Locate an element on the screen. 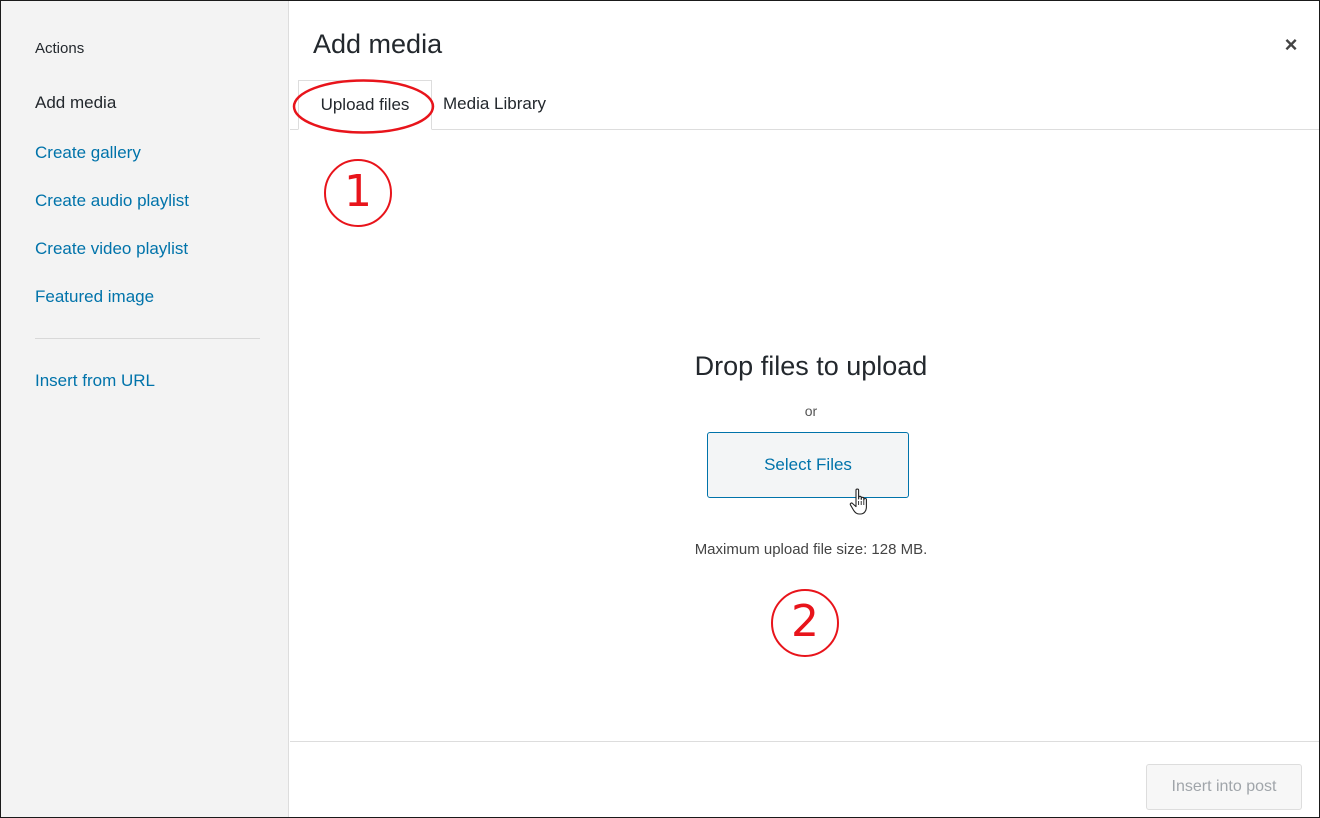  annotation-step-1: 1 is located at coordinates (358, 193).